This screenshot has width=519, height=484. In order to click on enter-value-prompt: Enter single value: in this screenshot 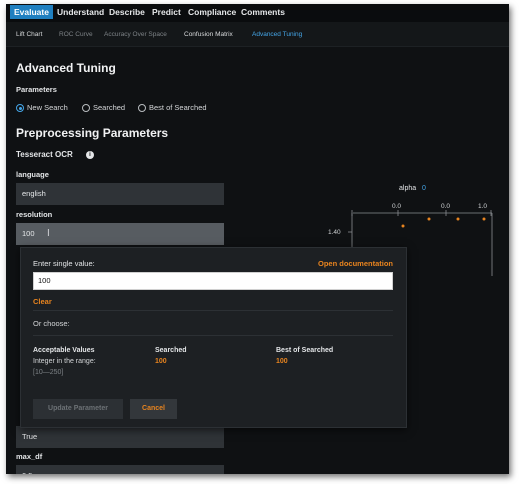, I will do `click(64, 263)`.